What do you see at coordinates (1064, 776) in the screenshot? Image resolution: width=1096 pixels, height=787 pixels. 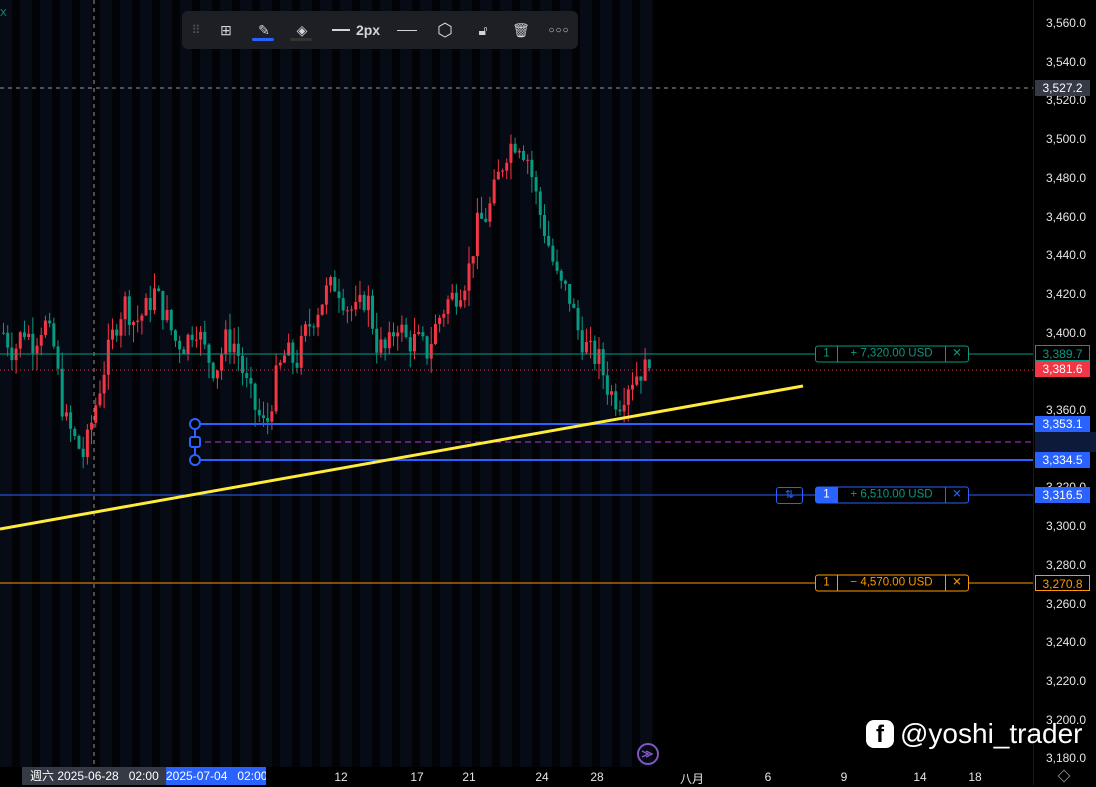 I see `settings-icon` at bounding box center [1064, 776].